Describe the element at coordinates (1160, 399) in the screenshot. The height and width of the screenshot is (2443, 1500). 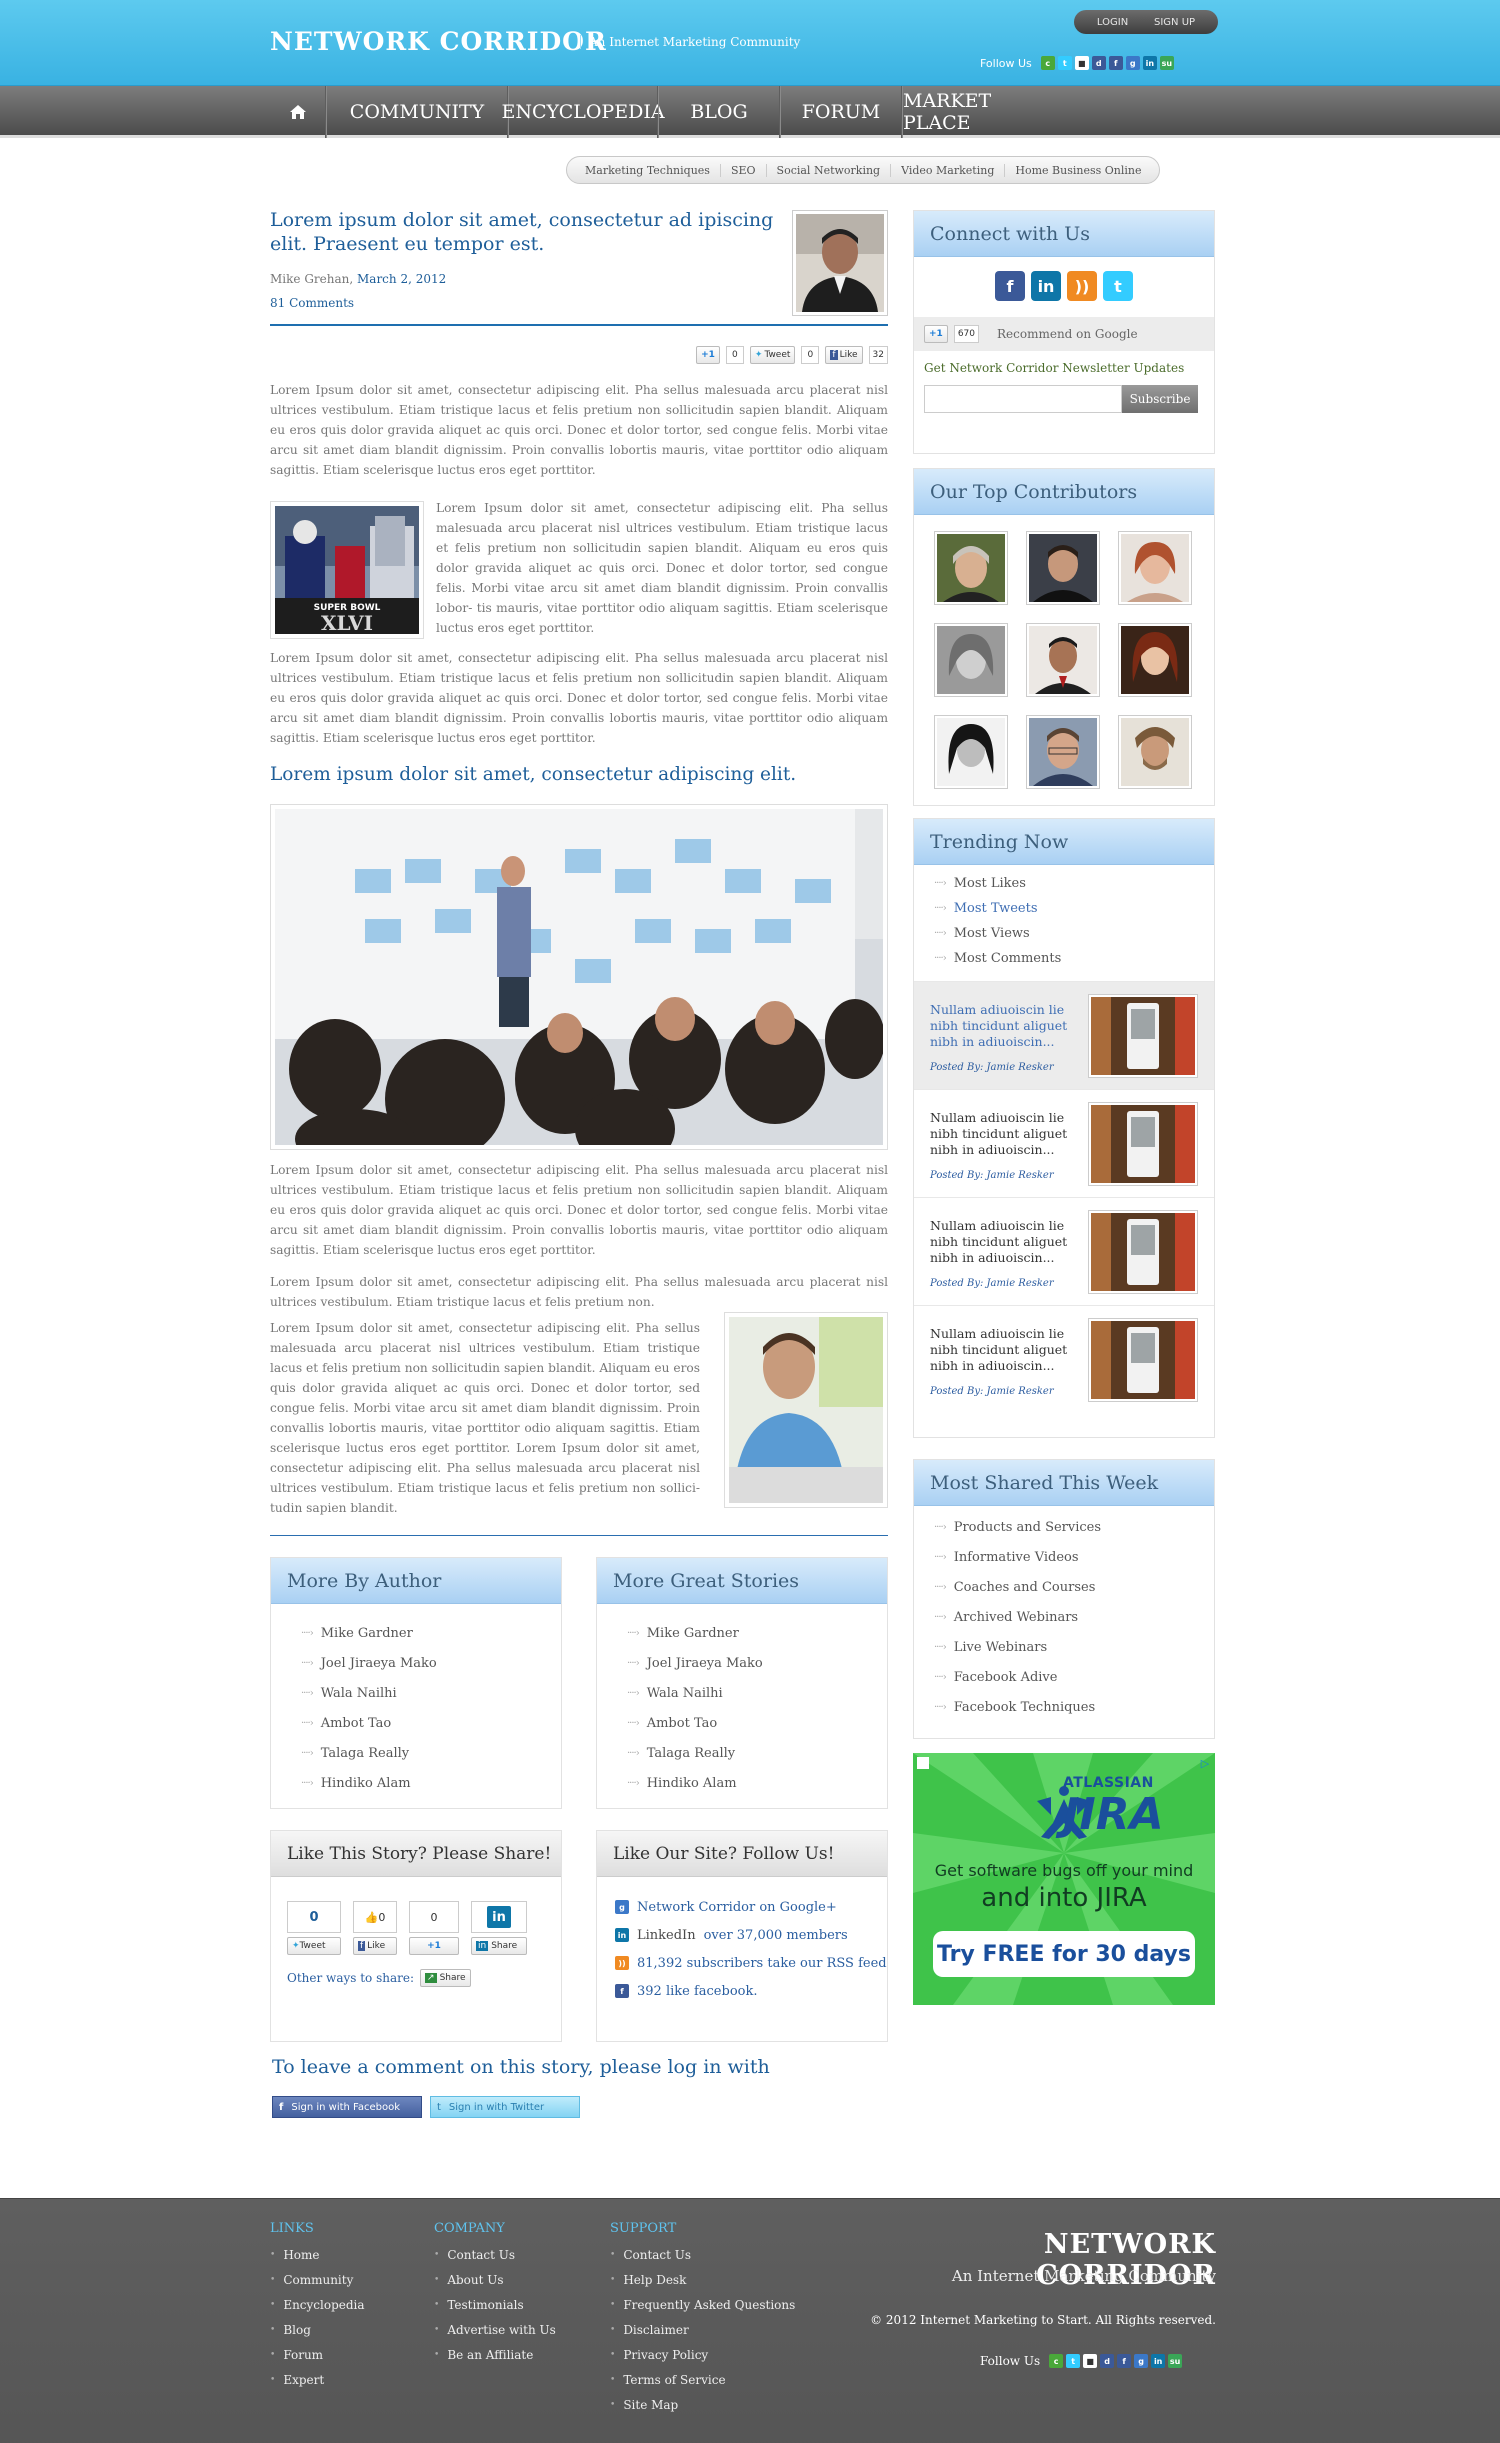
I see `subscribe-button: Subscribe` at that location.